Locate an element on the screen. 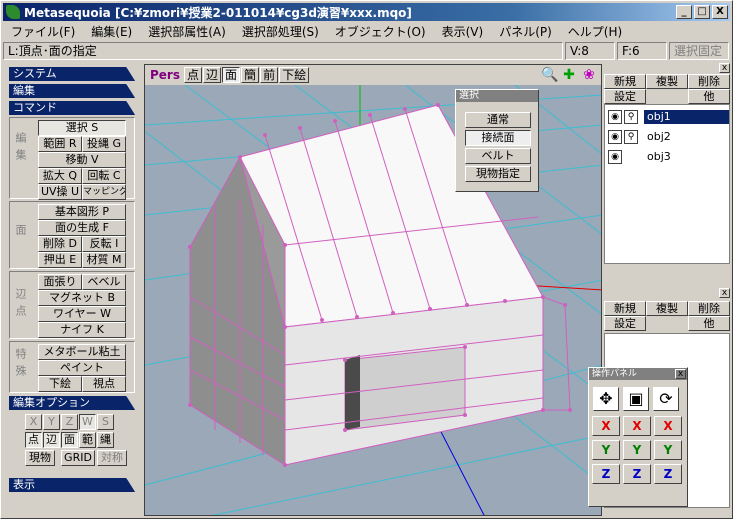 The image size is (733, 519). paint-button: ペイント is located at coordinates (82, 368).